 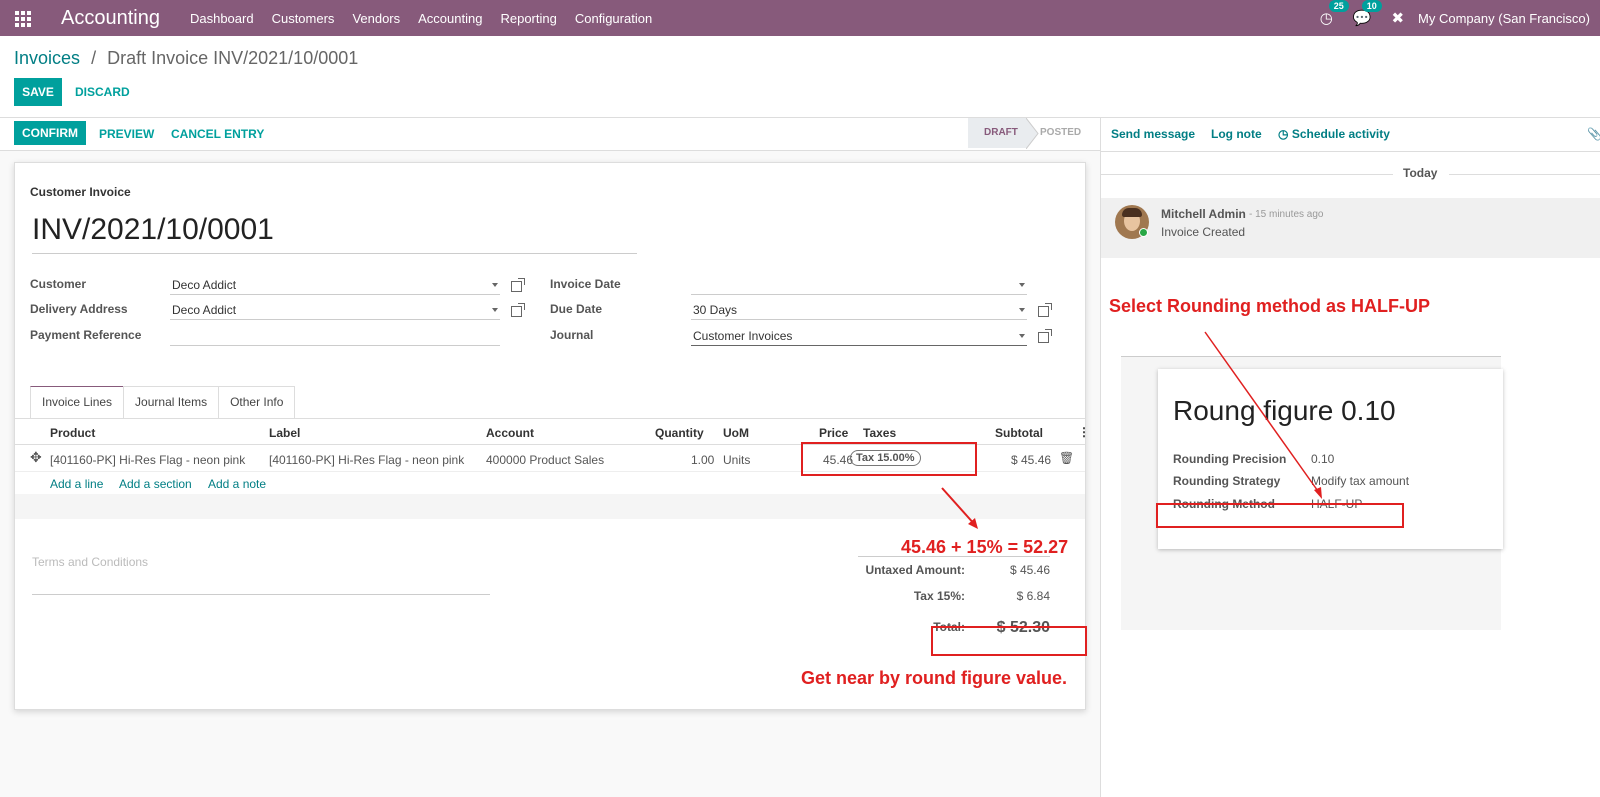 I want to click on drag-handle-icon: ✥, so click(x=36, y=457).